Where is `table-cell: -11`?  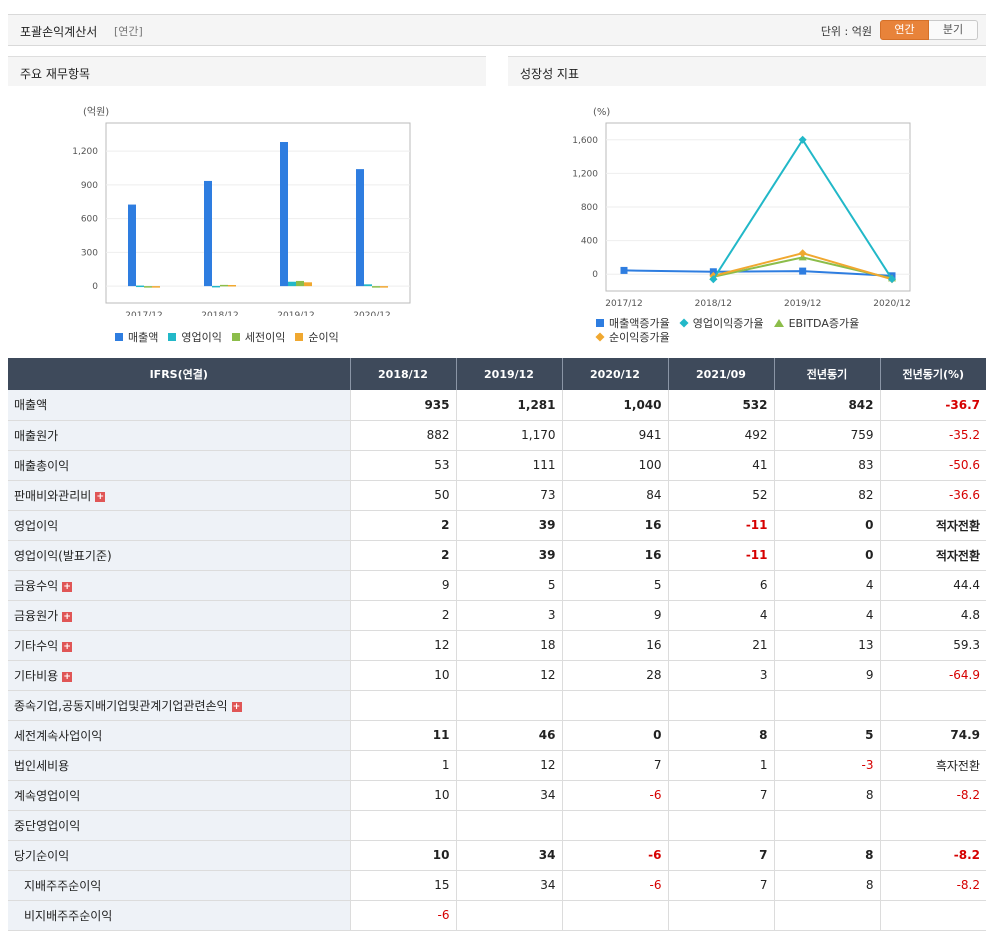 table-cell: -11 is located at coordinates (720, 555).